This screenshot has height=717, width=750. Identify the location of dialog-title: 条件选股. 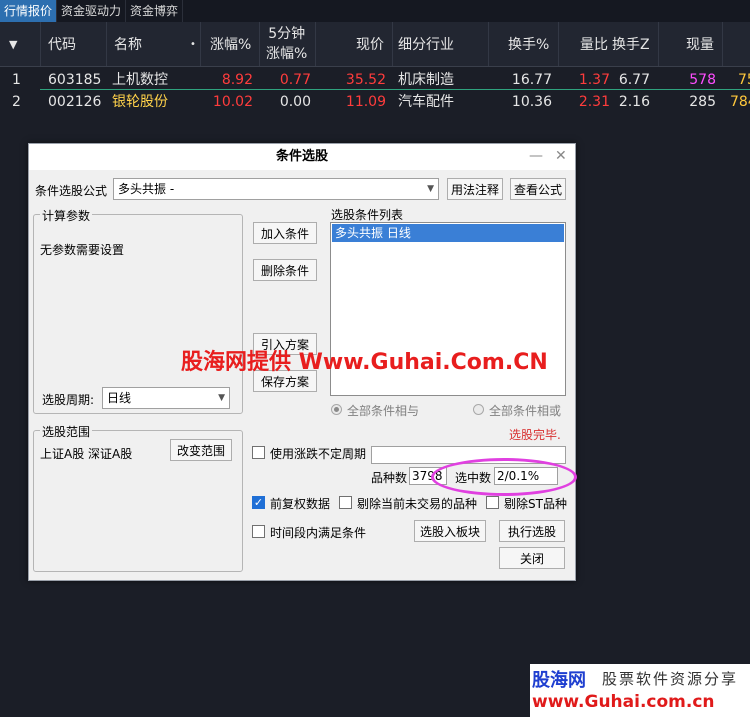
(302, 157).